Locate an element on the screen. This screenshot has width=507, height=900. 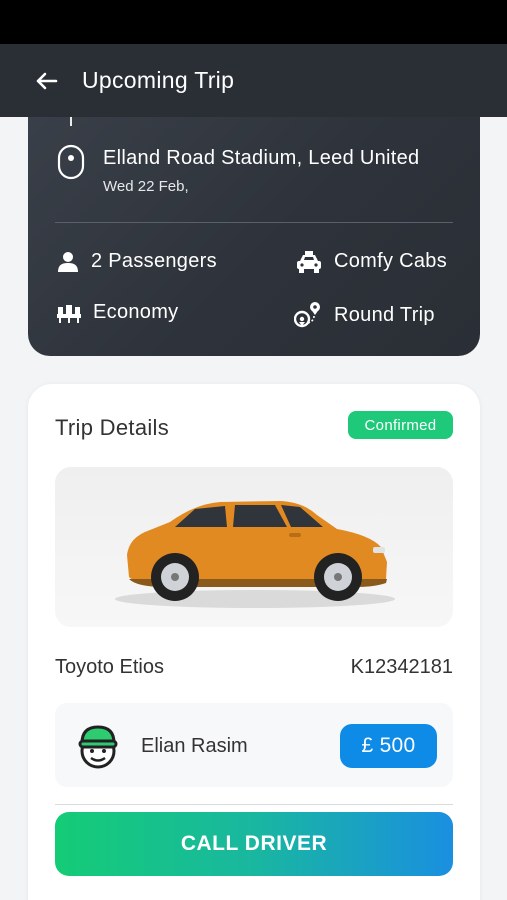
page-title: Upcoming Trip is located at coordinates (158, 80).